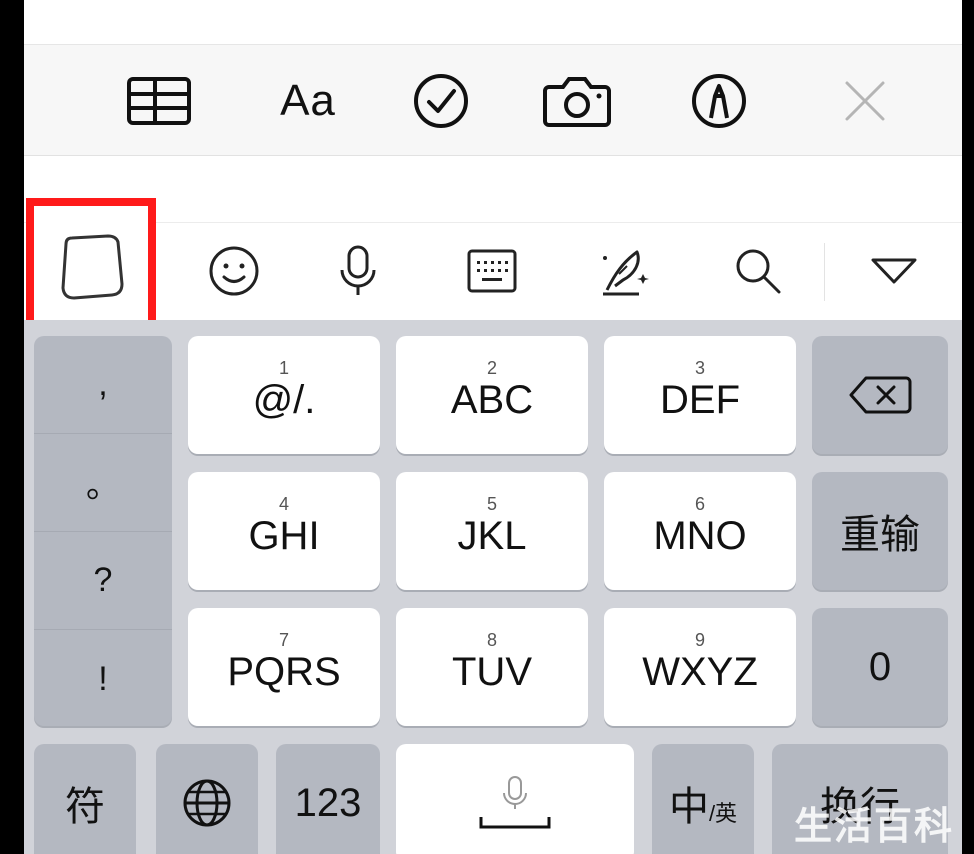 Image resolution: width=974 pixels, height=854 pixels. What do you see at coordinates (699, 640) in the screenshot?
I see `key-number: 9` at bounding box center [699, 640].